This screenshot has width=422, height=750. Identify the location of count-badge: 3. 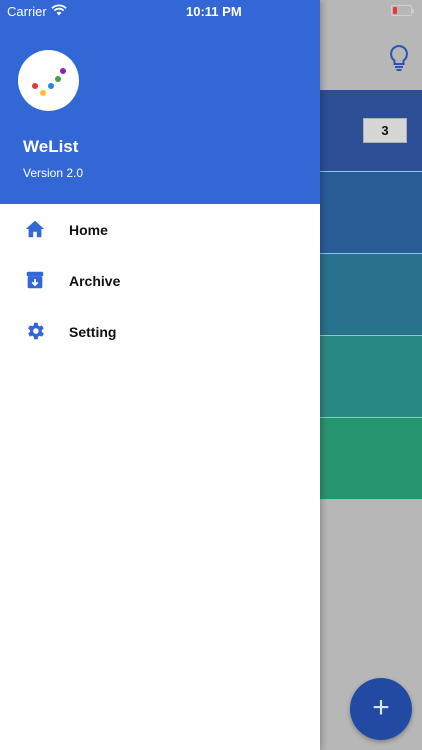
(385, 130).